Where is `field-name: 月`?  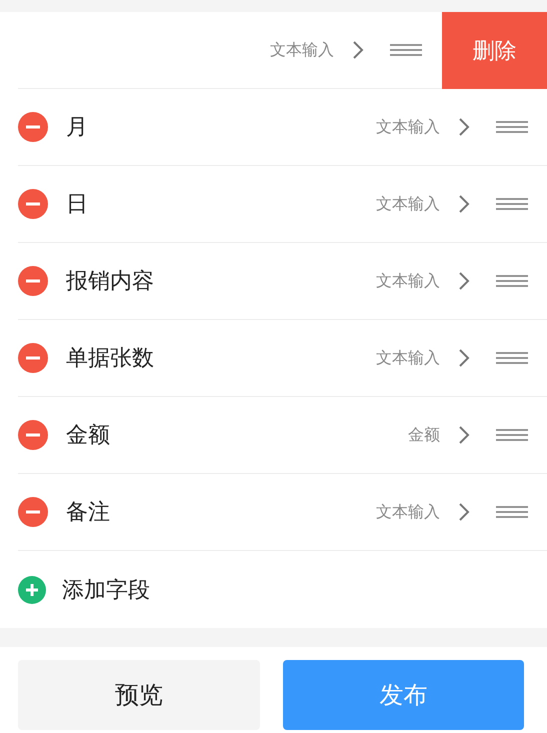 field-name: 月 is located at coordinates (77, 128).